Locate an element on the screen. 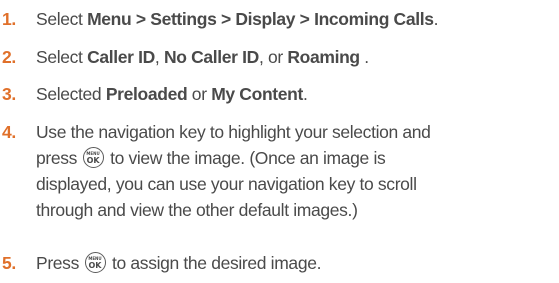  step-number: 5. is located at coordinates (9, 263).